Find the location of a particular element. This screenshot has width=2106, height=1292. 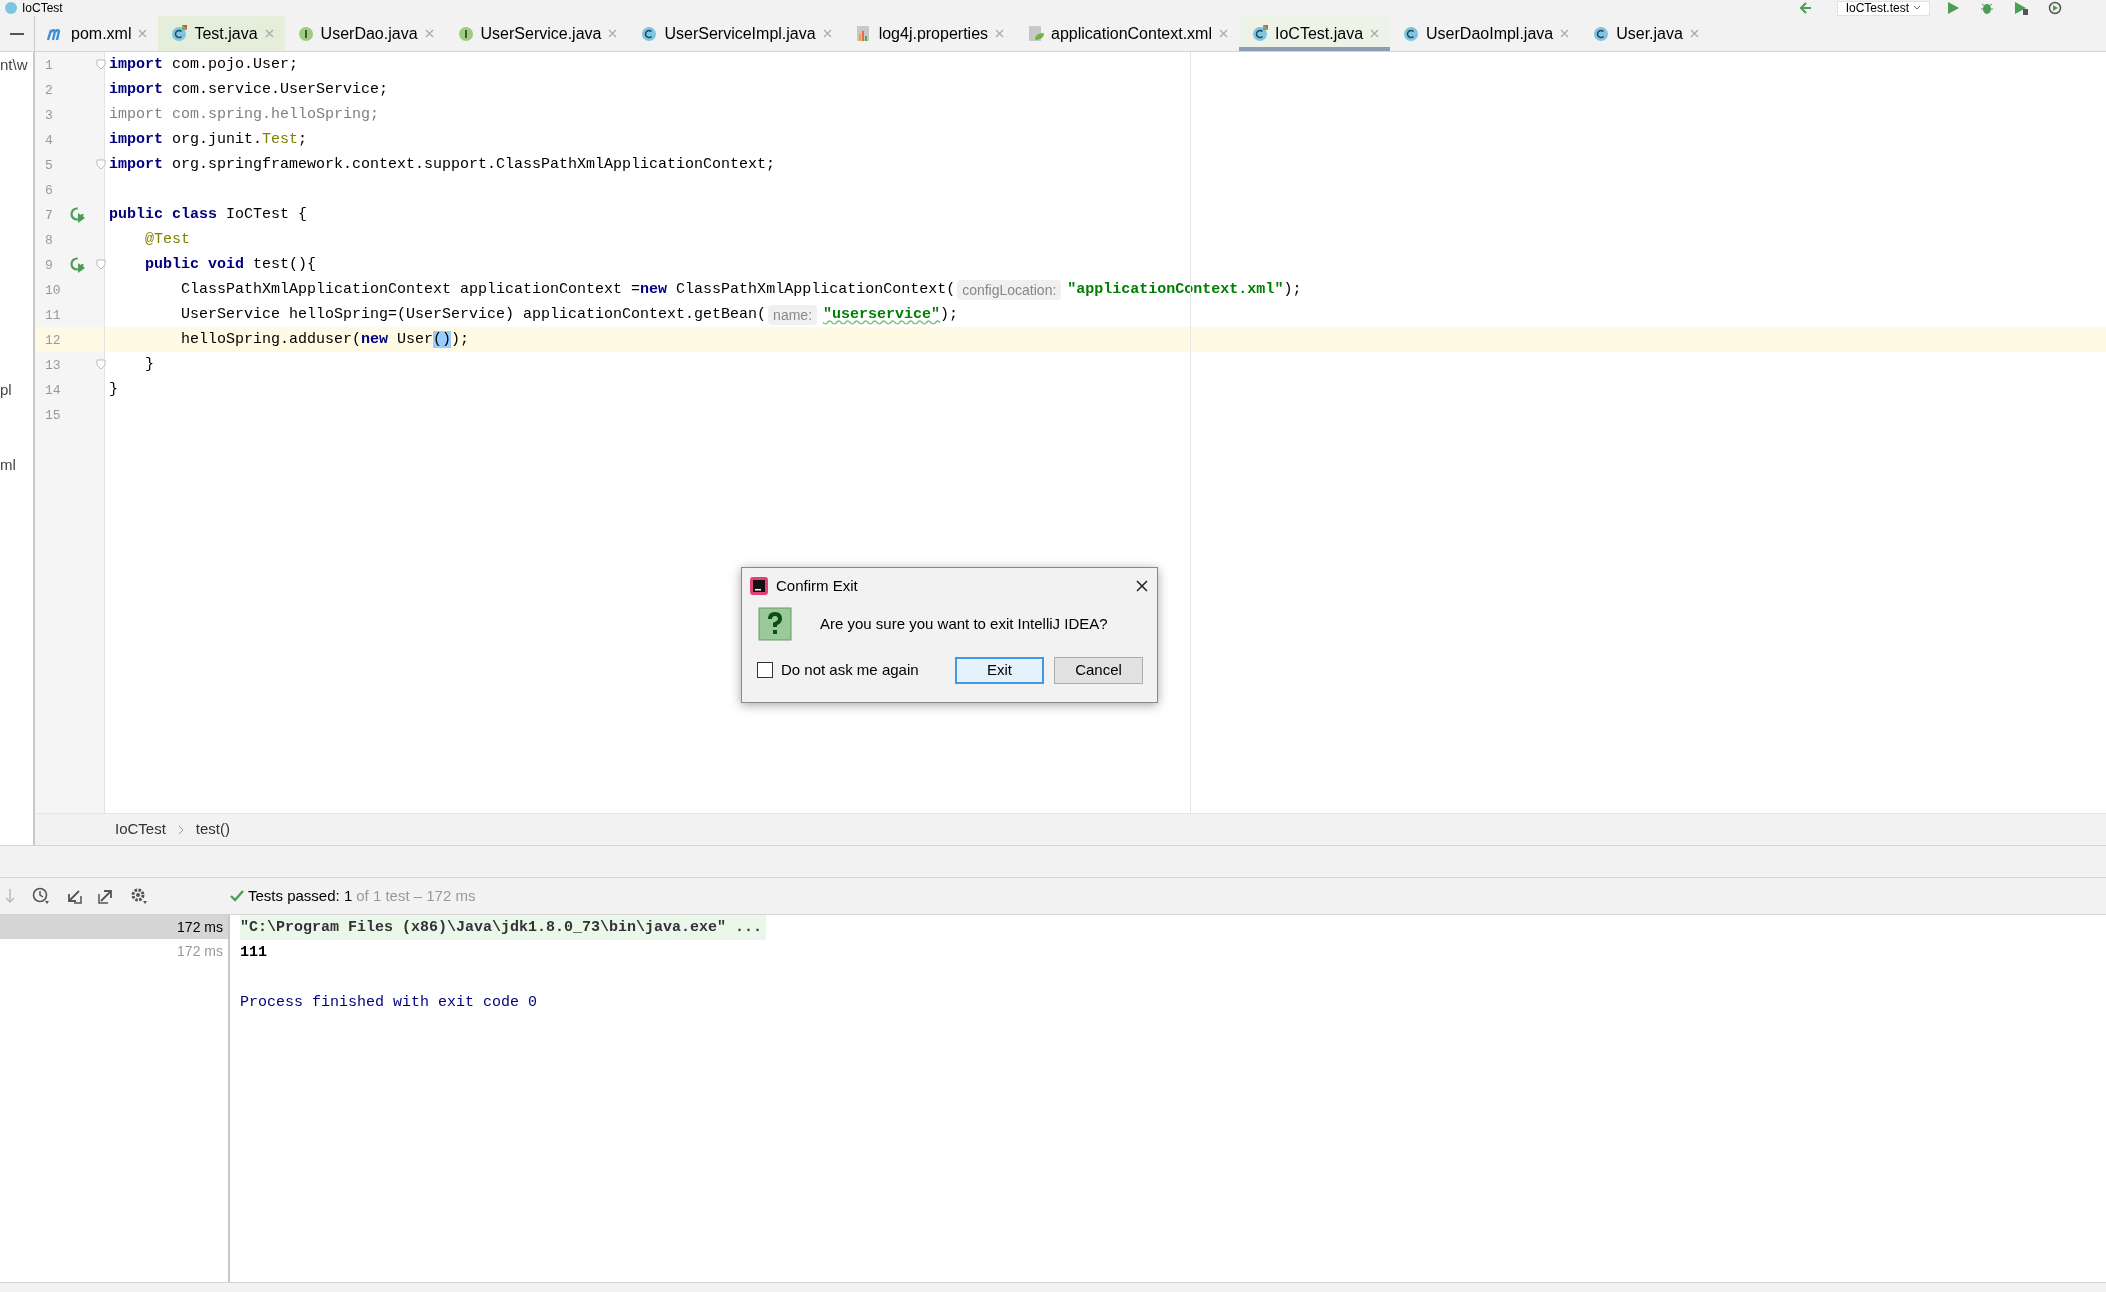

parameter-hint: name: is located at coordinates (793, 314).